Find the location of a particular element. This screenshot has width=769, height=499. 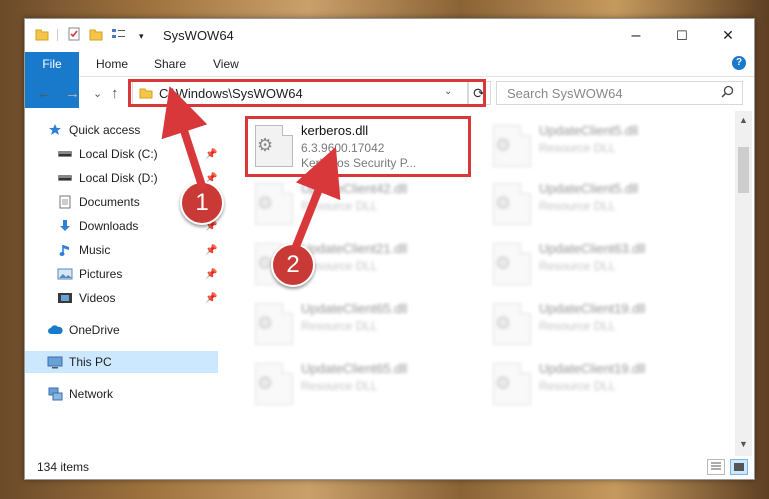

arrow-to-address-bar is located at coordinates (184, 138).